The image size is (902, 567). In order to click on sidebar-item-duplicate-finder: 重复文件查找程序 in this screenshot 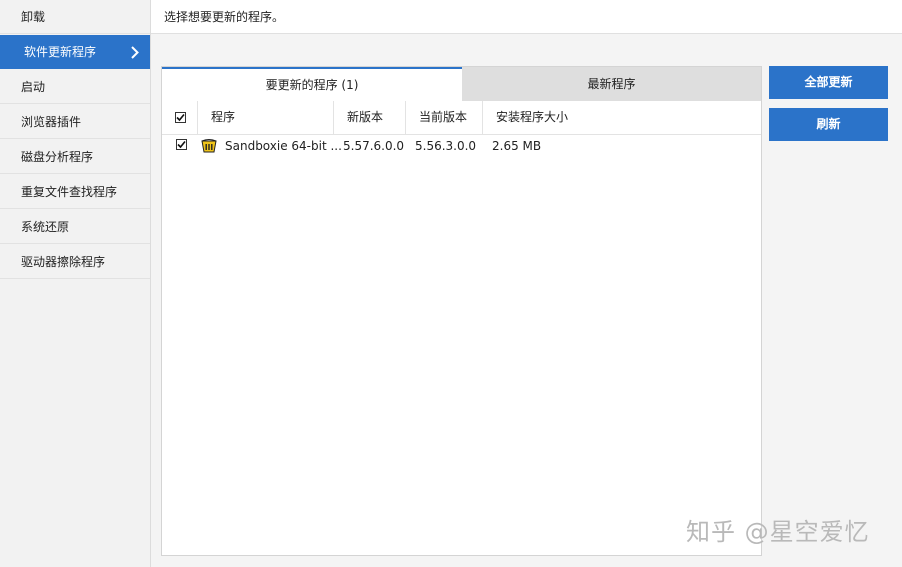, I will do `click(75, 192)`.